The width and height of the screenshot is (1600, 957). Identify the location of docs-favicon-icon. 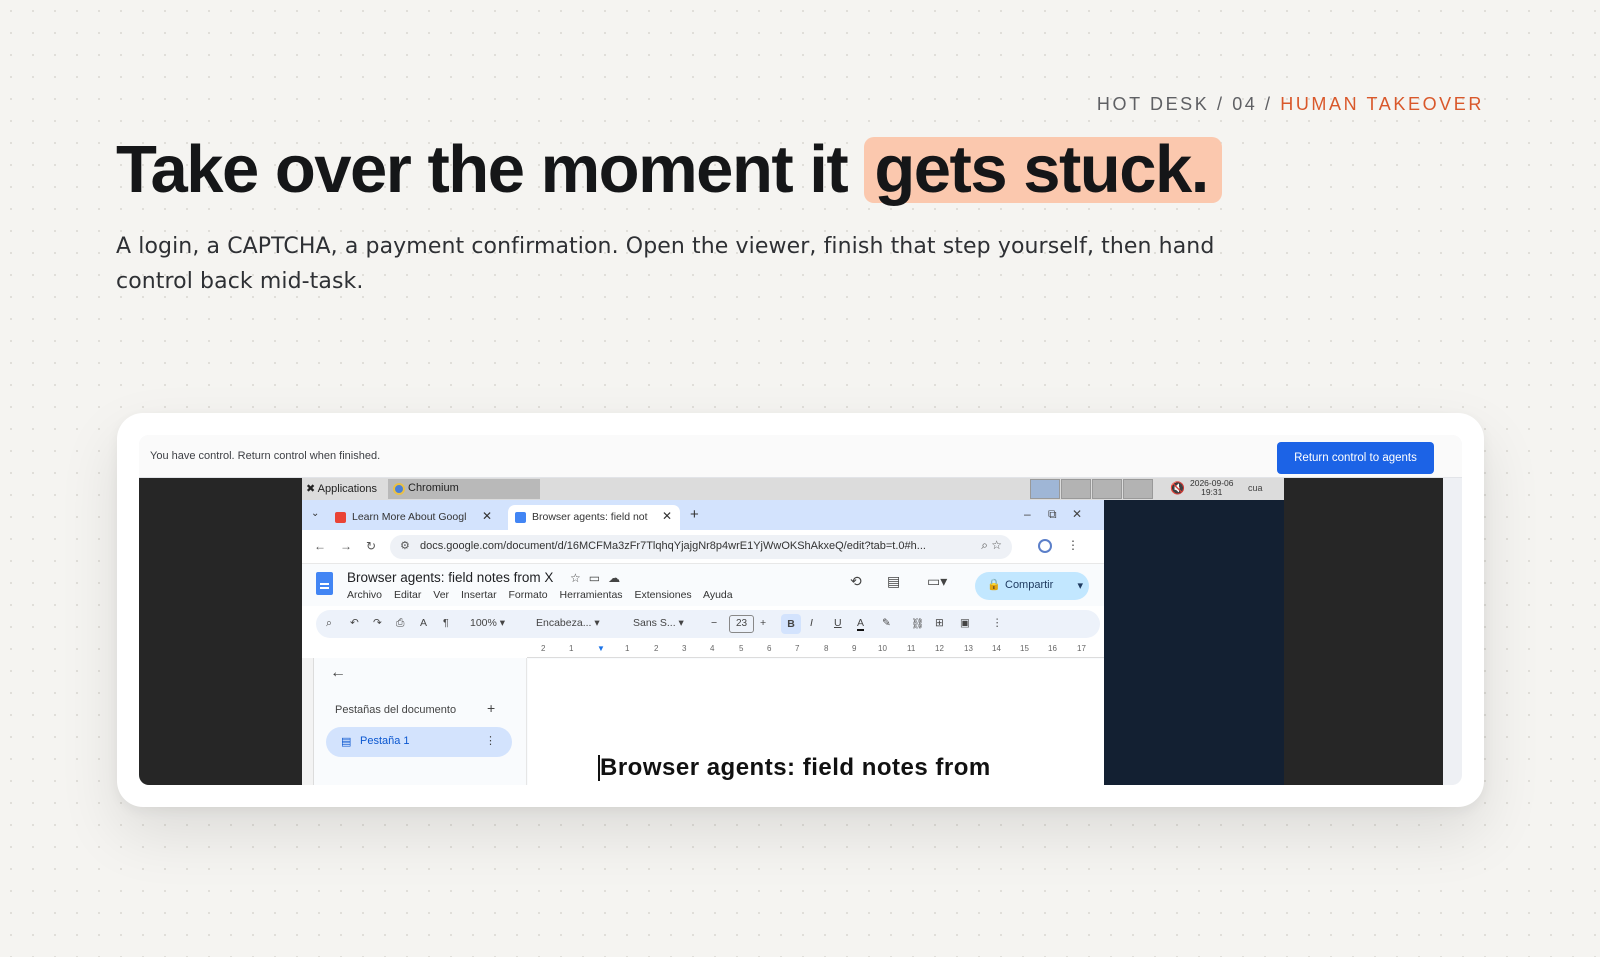
(520, 517).